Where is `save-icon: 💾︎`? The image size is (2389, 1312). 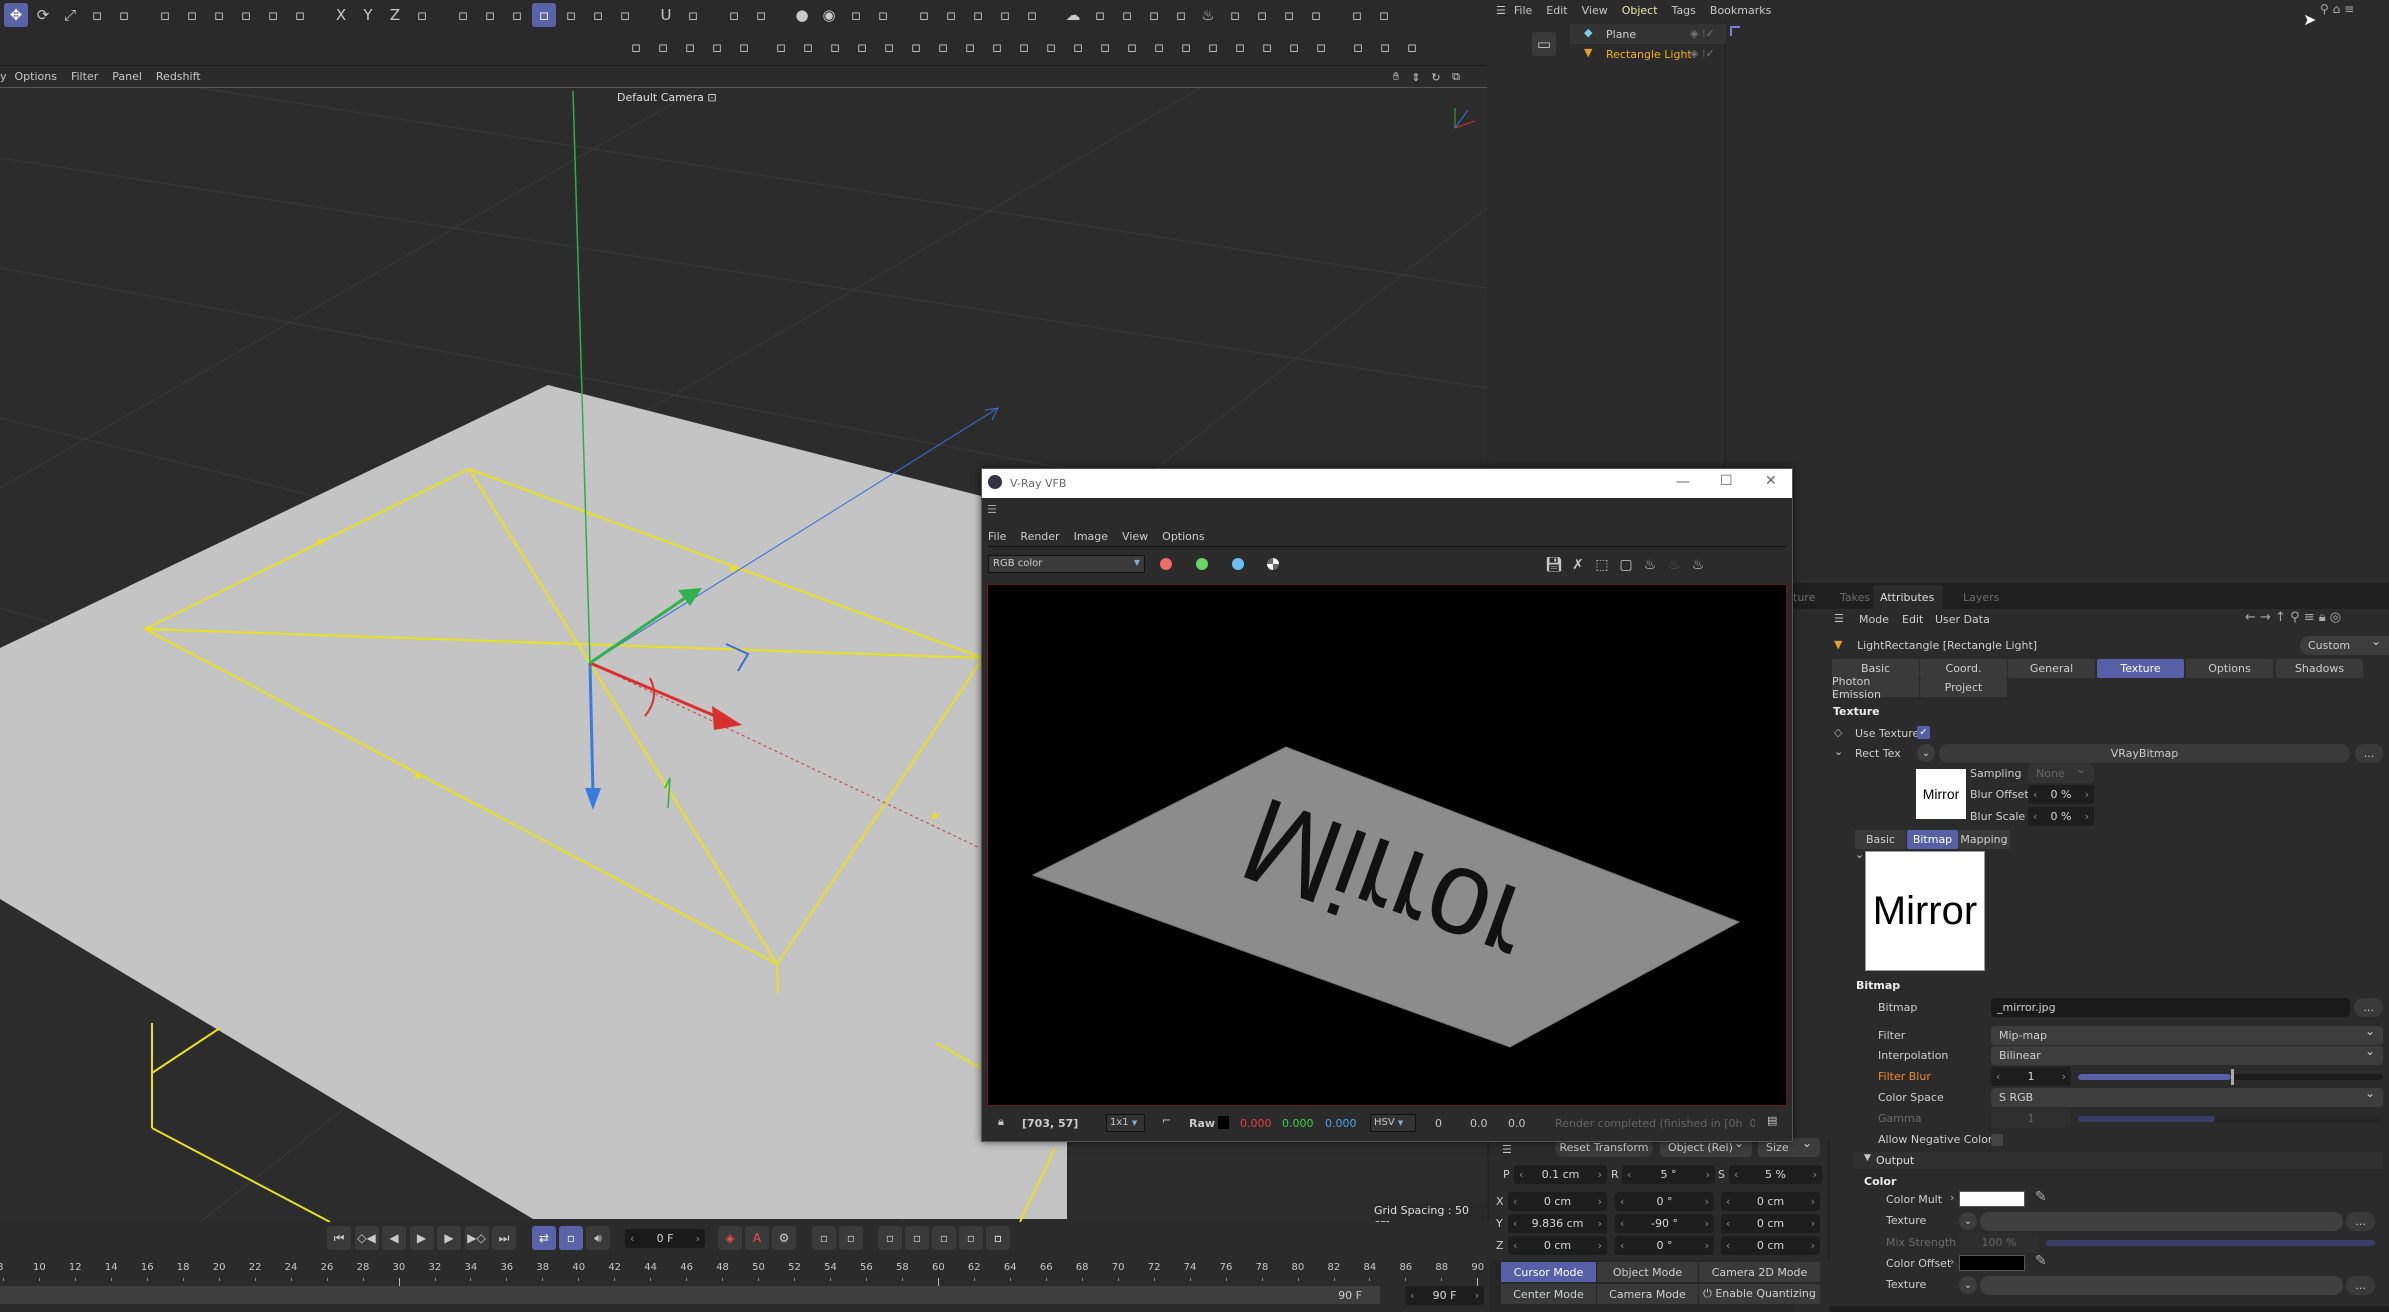
save-icon: 💾︎ is located at coordinates (1554, 565).